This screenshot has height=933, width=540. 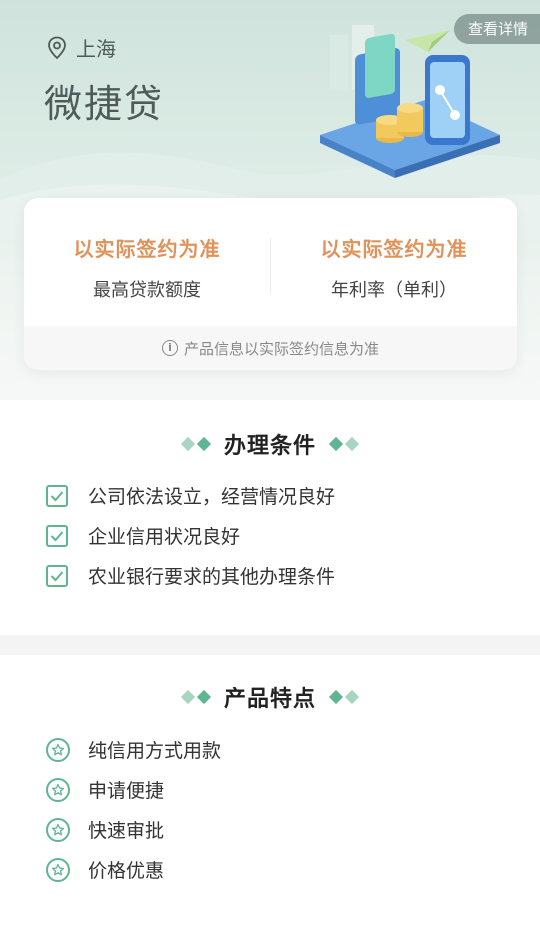 What do you see at coordinates (147, 263) in the screenshot?
I see `max-loan-amount-stat: 以实际签约为准 最高贷款额度` at bounding box center [147, 263].